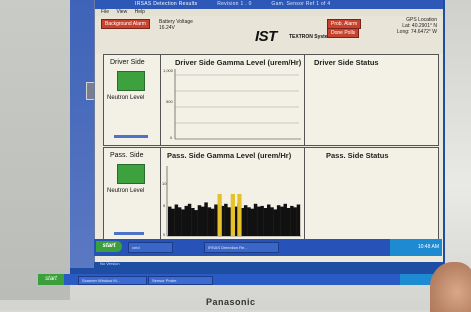 The height and width of the screenshot is (312, 471). Describe the element at coordinates (266, 36) in the screenshot. I see `brand-logo: IST` at that location.